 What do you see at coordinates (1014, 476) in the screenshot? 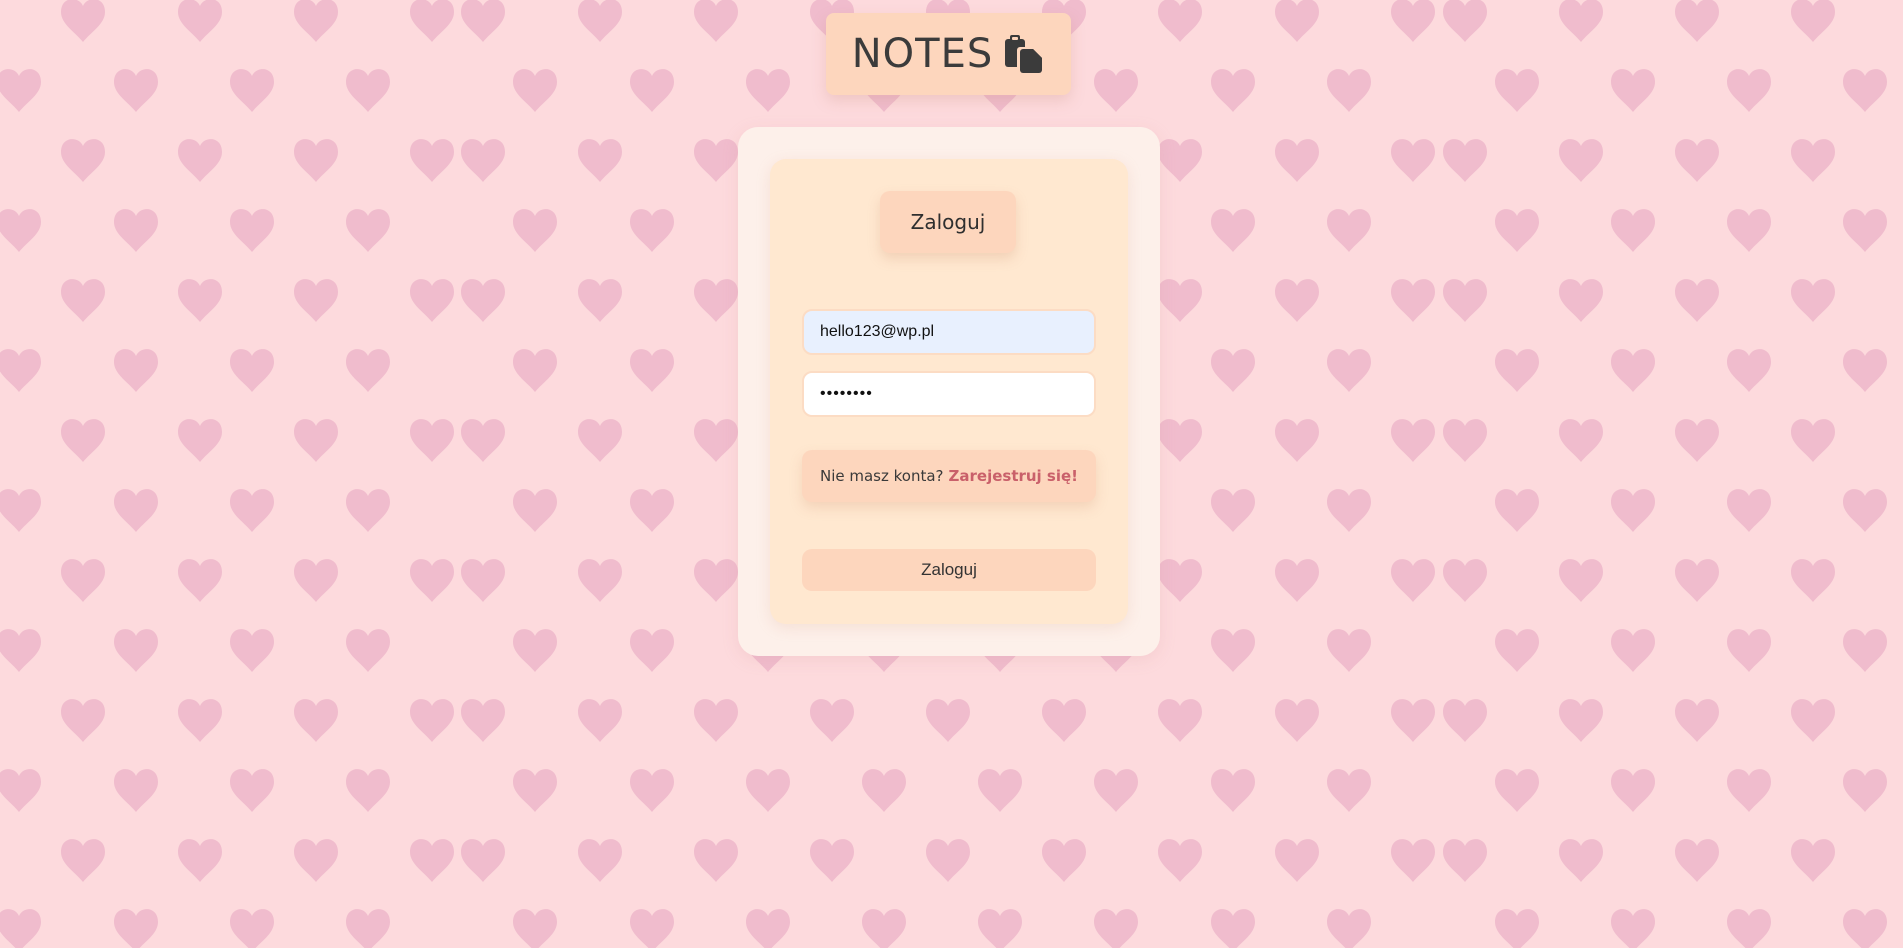
I see `register-link: Zarejestruj się!` at bounding box center [1014, 476].